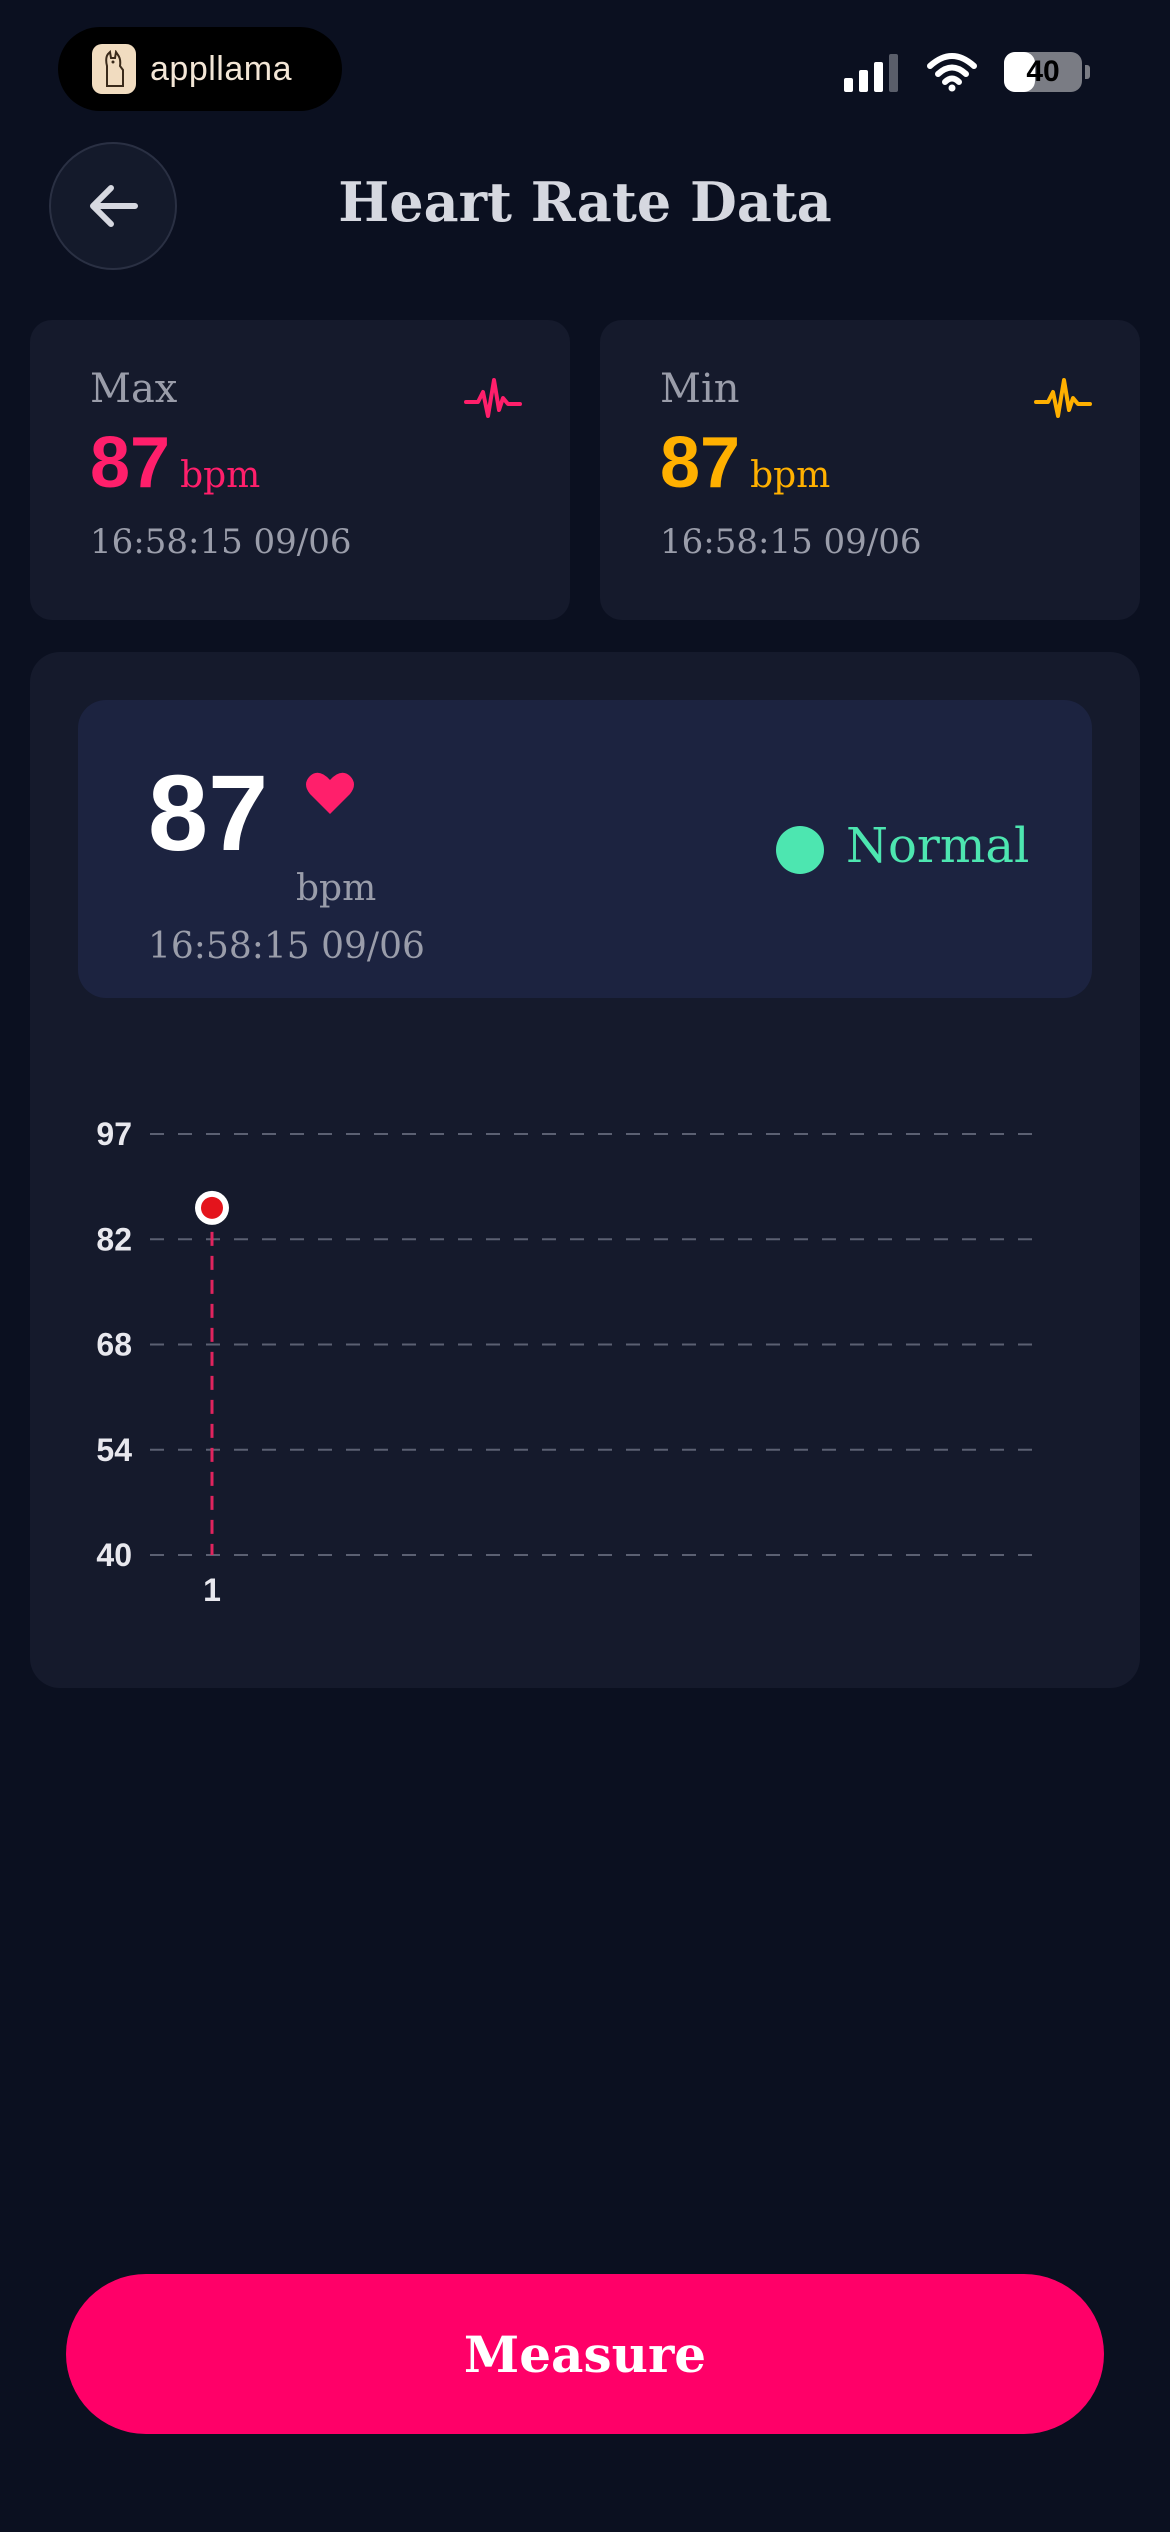 The image size is (1170, 2532). I want to click on y-tick-label: 40, so click(114, 1555).